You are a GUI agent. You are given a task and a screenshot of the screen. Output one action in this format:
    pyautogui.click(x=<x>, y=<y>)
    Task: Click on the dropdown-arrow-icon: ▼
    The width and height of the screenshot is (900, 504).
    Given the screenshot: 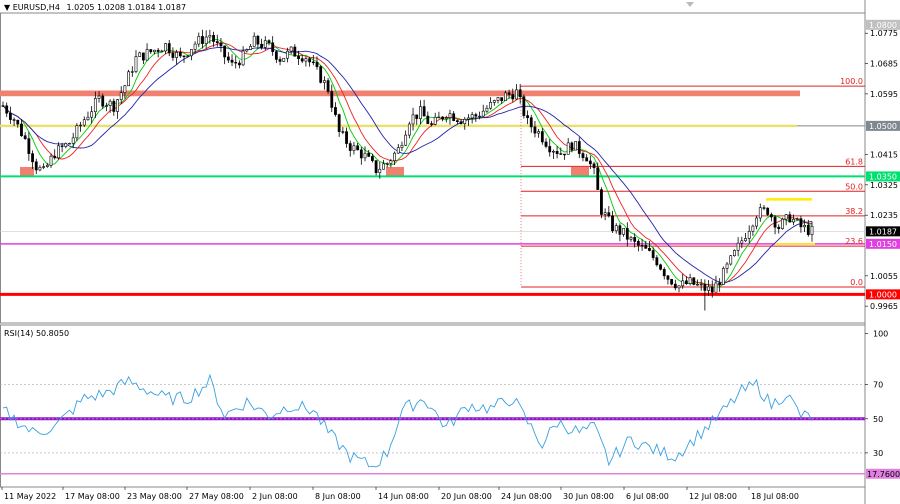 What is the action you would take?
    pyautogui.click(x=7, y=7)
    